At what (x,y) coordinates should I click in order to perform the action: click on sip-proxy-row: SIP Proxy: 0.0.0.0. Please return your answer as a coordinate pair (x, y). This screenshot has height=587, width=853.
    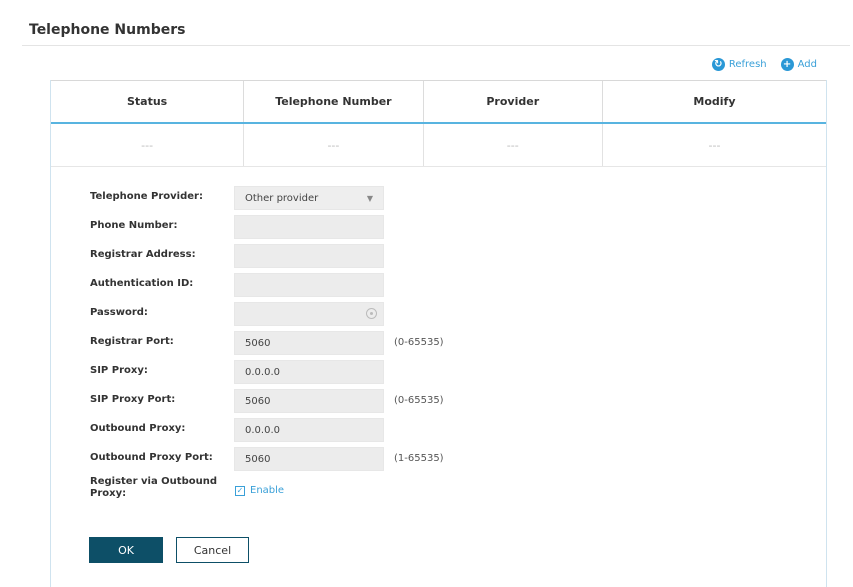
    Looking at the image, I should click on (290, 372).